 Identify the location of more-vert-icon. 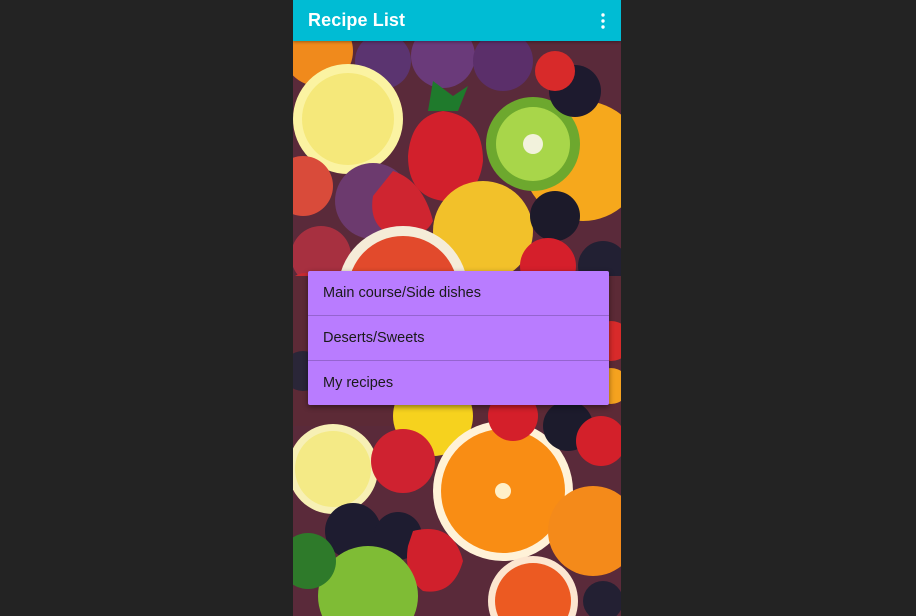
(603, 20).